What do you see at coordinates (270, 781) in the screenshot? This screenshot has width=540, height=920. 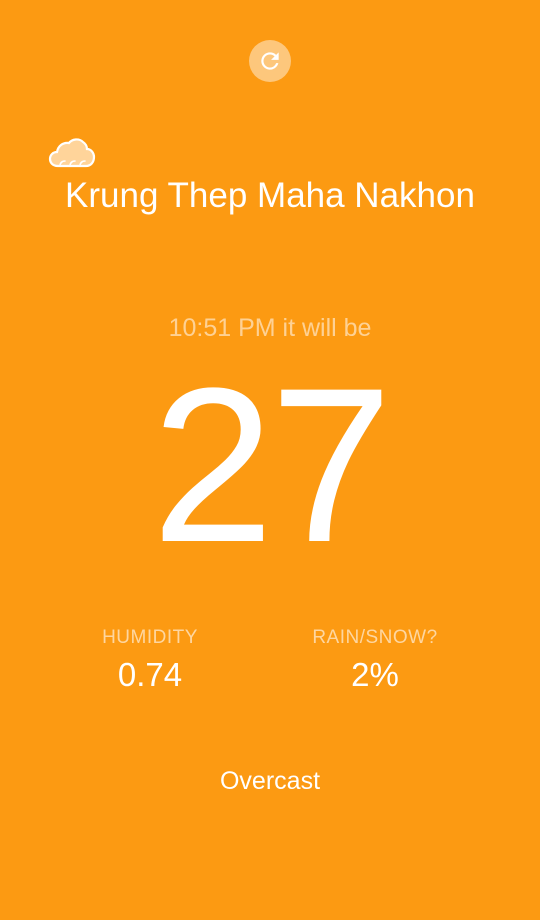 I see `weather-summary: Overcast` at bounding box center [270, 781].